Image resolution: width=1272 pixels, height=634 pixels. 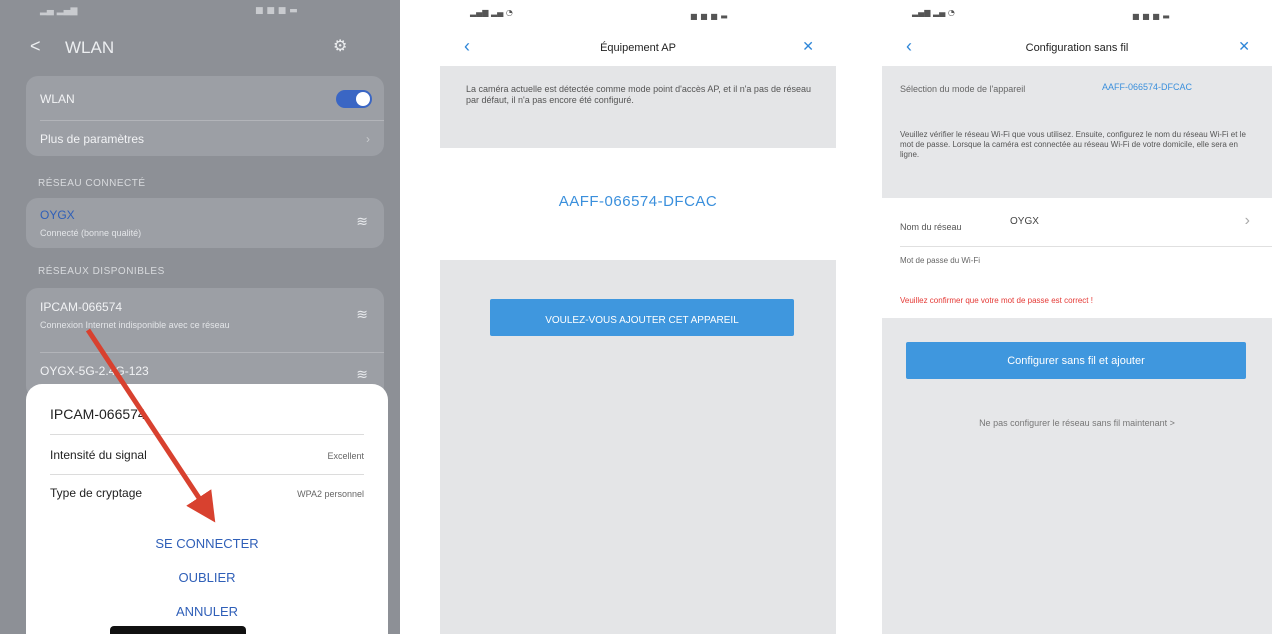 I want to click on wlan-toggle, so click(x=354, y=99).